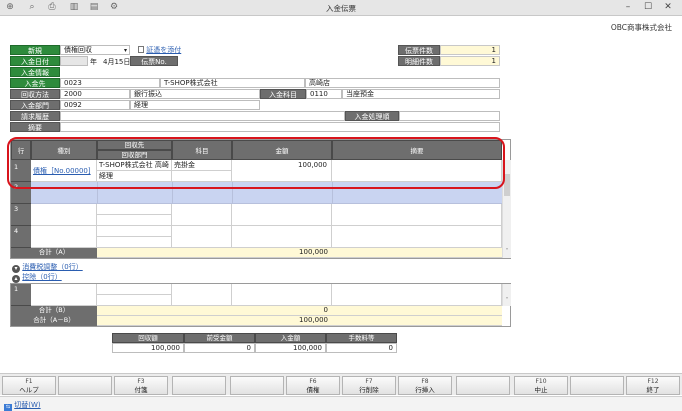 This screenshot has width=682, height=411. Describe the element at coordinates (164, 253) in the screenshot. I see `total-a-spacer` at that location.